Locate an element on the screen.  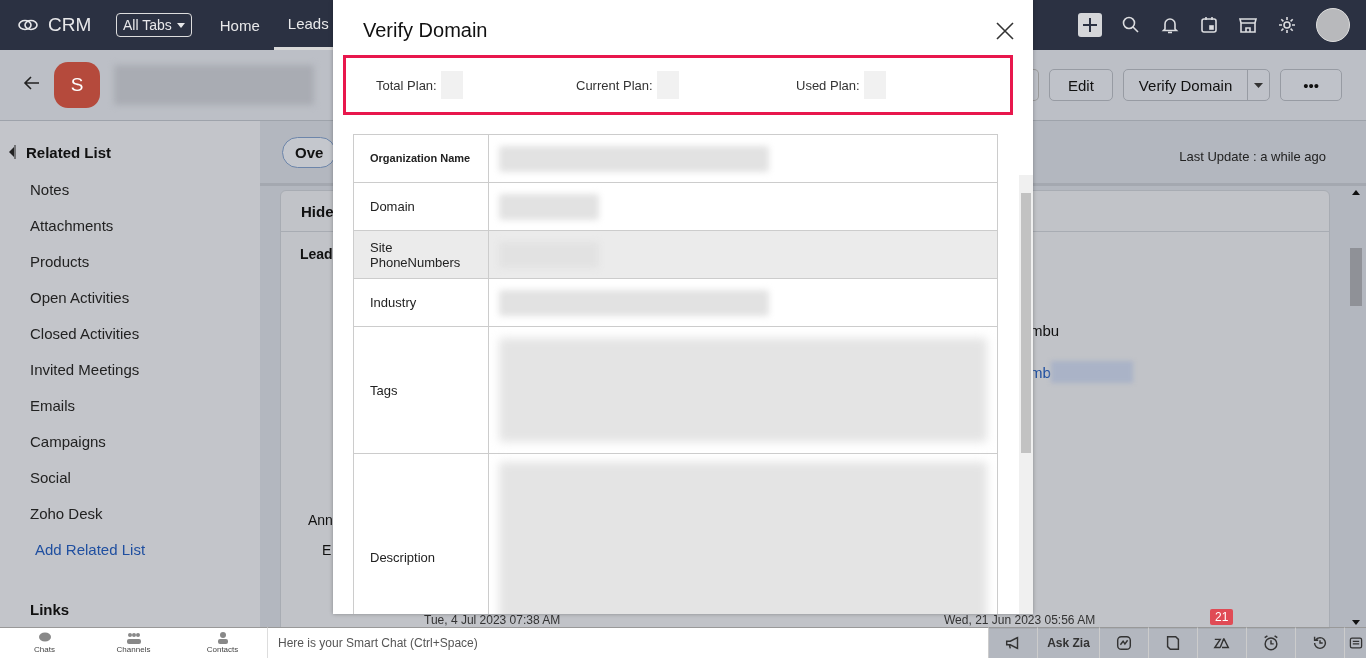
history-icon is located at coordinates (1320, 643).